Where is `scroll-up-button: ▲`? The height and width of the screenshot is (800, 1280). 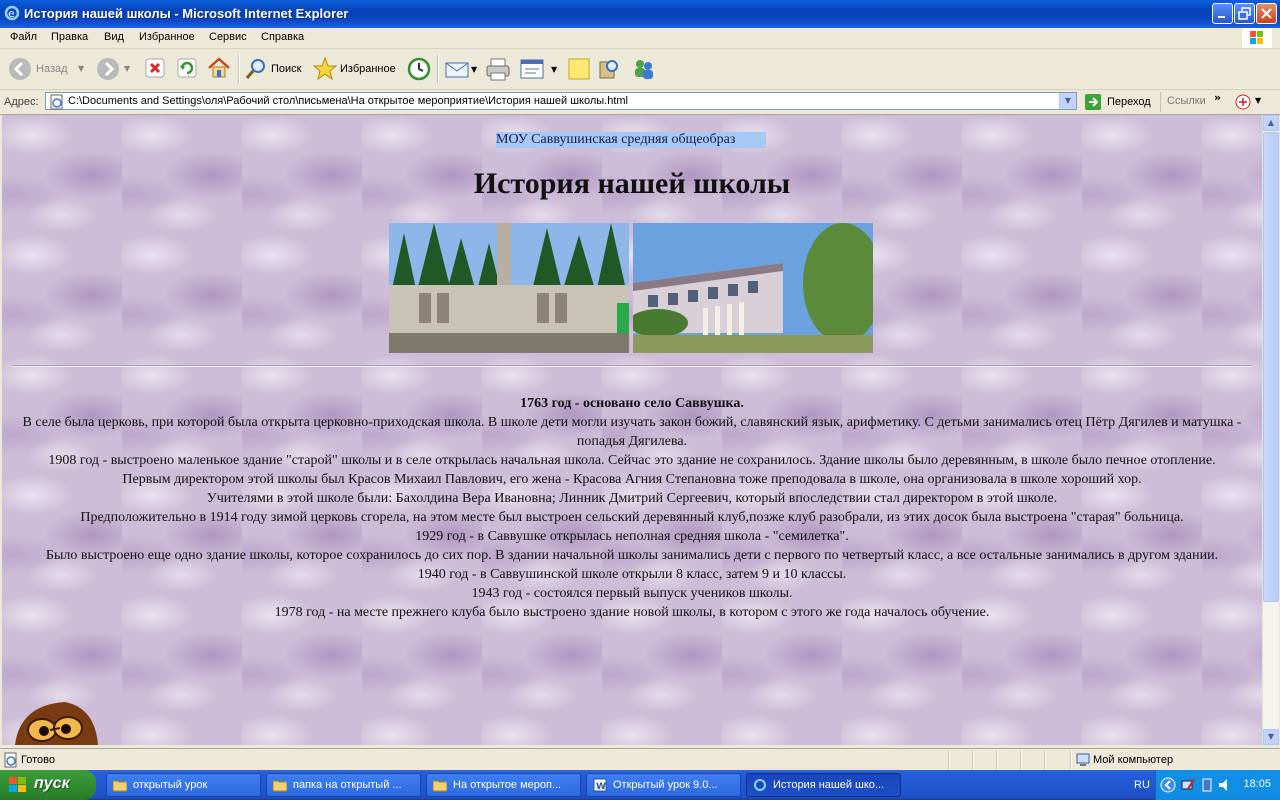
scroll-up-button: ▲ is located at coordinates (1271, 123).